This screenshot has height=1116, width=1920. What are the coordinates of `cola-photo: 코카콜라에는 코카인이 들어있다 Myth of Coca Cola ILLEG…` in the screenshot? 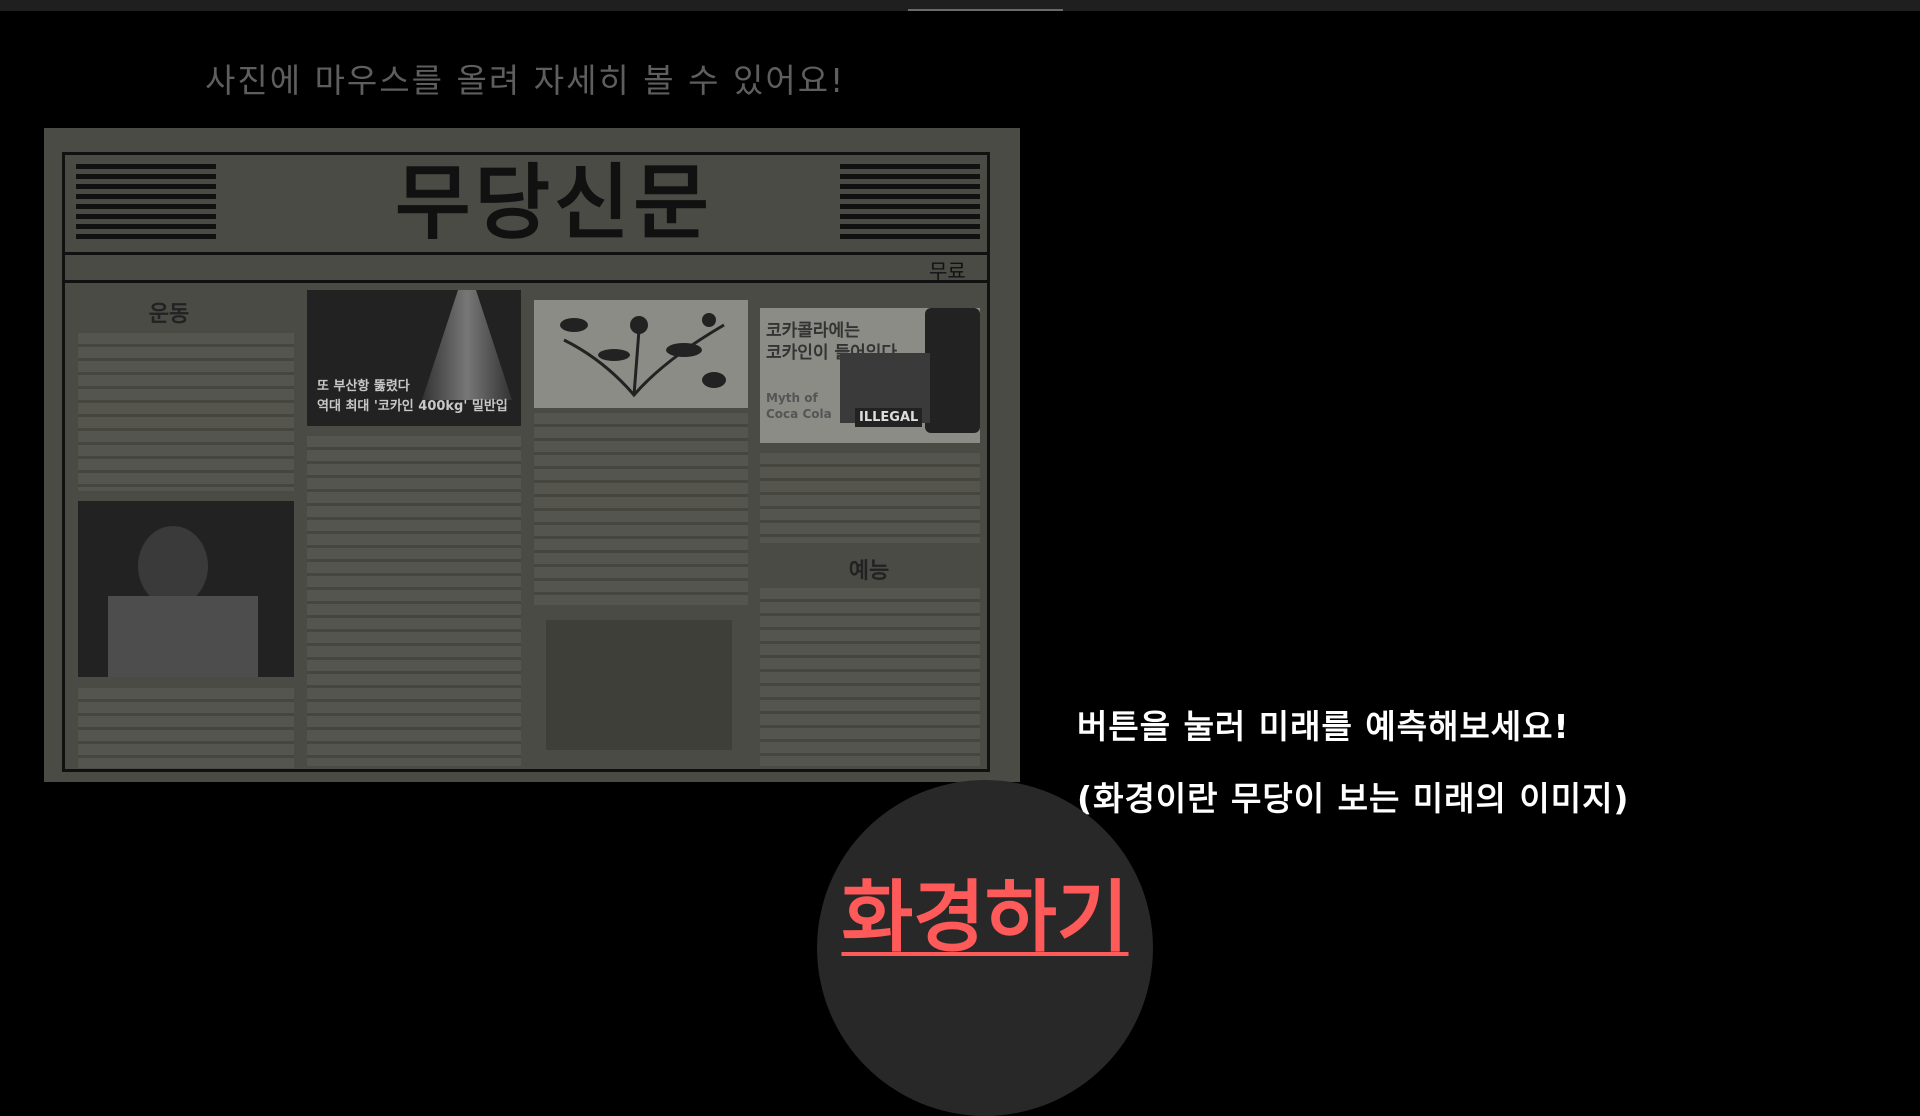 It's located at (870, 375).